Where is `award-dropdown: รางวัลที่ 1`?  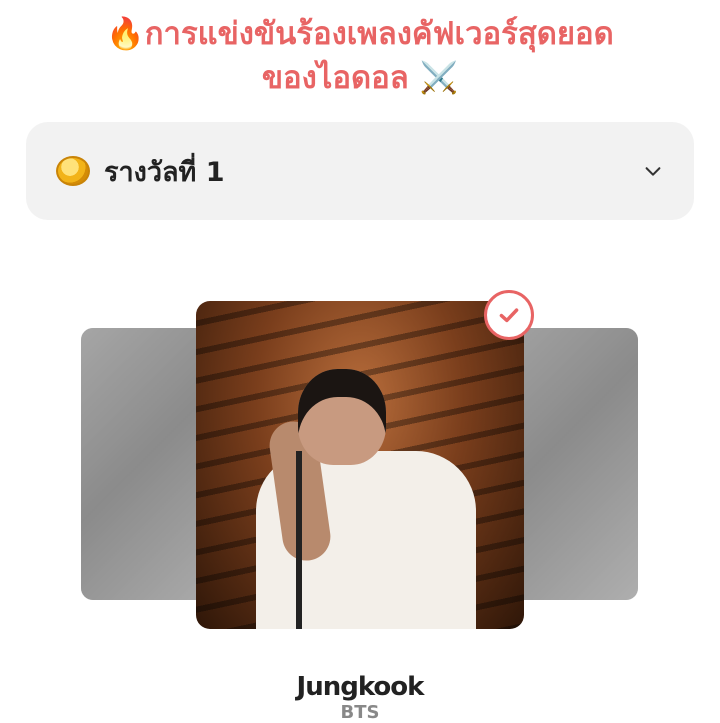 award-dropdown: รางวัลที่ 1 is located at coordinates (360, 171).